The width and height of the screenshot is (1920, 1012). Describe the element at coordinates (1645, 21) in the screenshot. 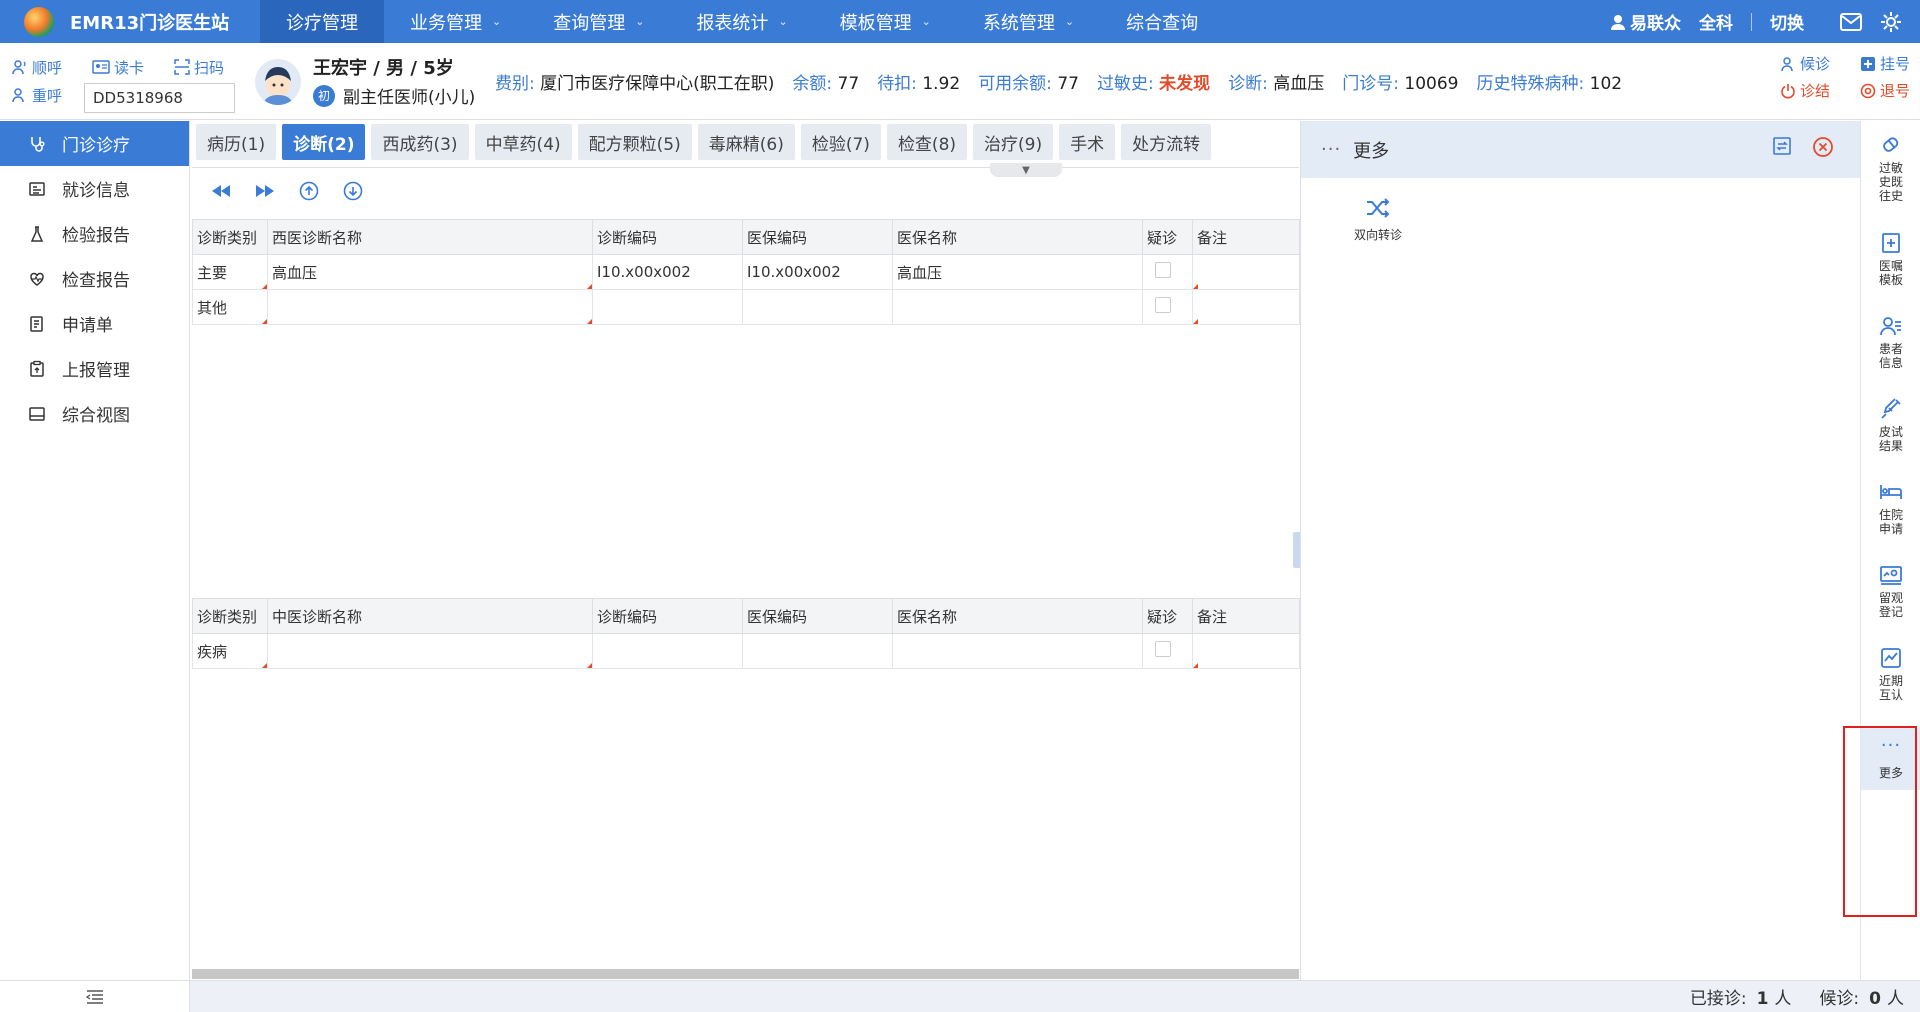

I see `user-menu: 易联众` at that location.